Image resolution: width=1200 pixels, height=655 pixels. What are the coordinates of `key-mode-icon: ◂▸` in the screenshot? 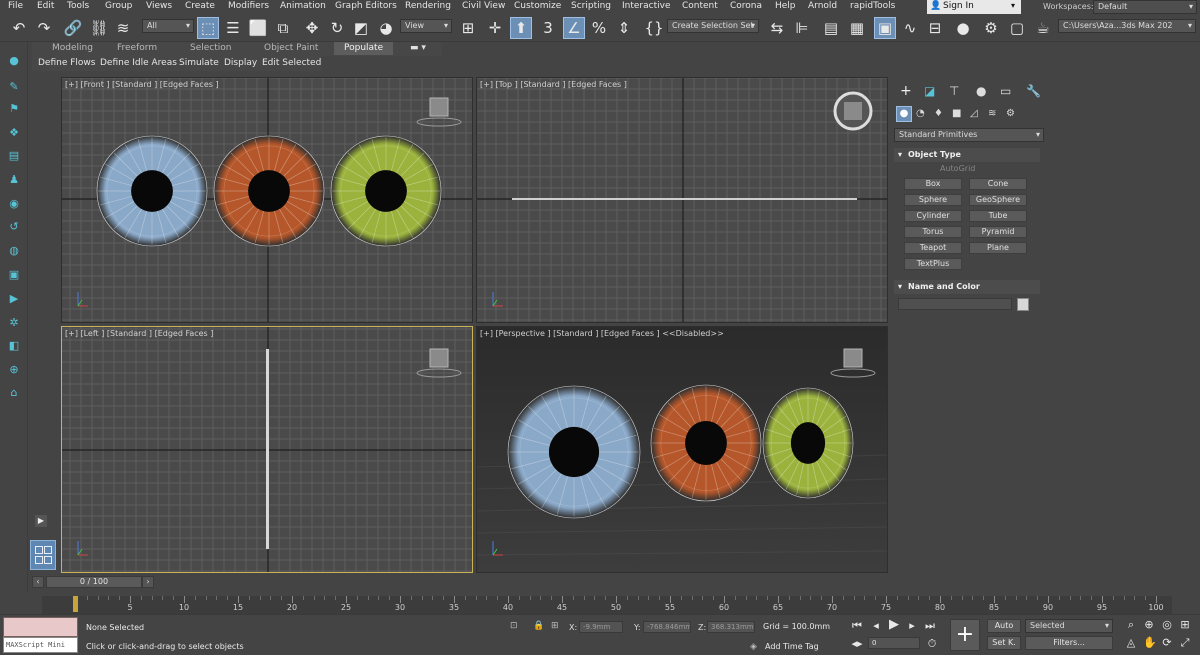 It's located at (857, 644).